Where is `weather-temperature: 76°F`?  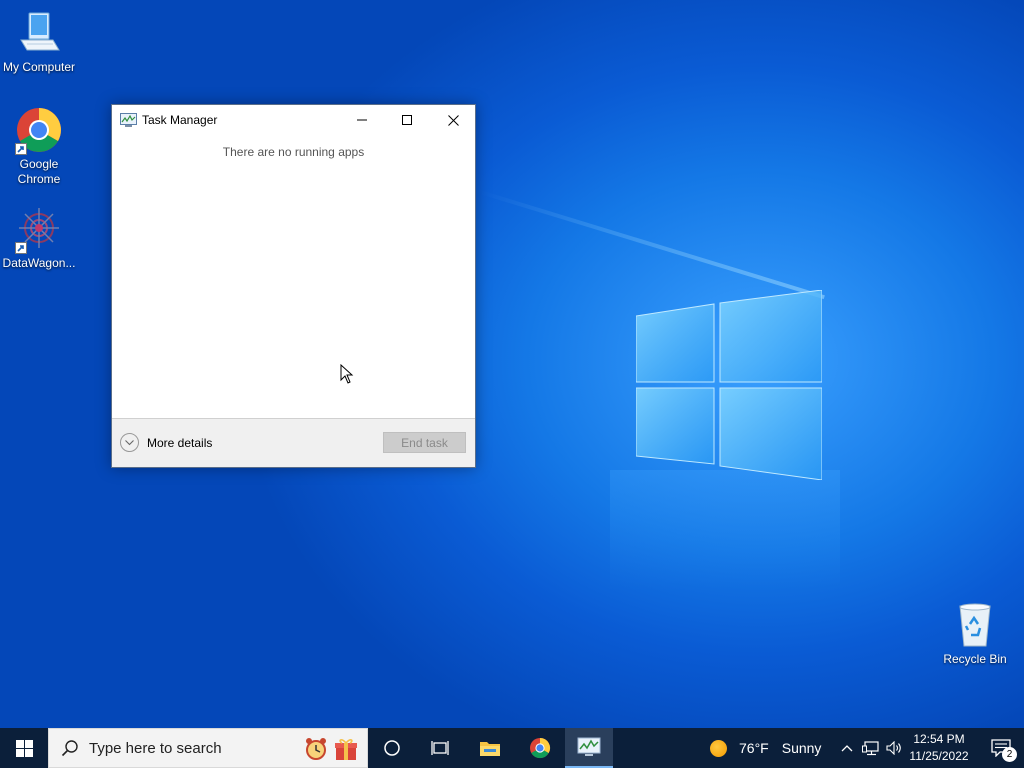 weather-temperature: 76°F is located at coordinates (754, 748).